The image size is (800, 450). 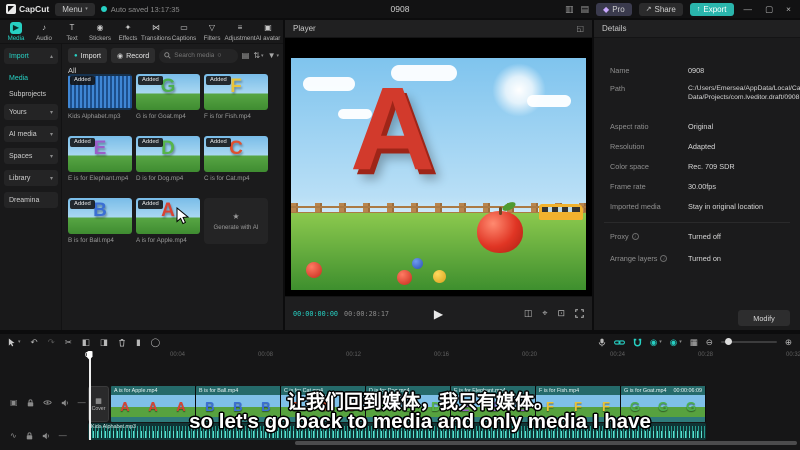 What do you see at coordinates (544, 313) in the screenshot?
I see `snapshot-icon: ⌖` at bounding box center [544, 313].